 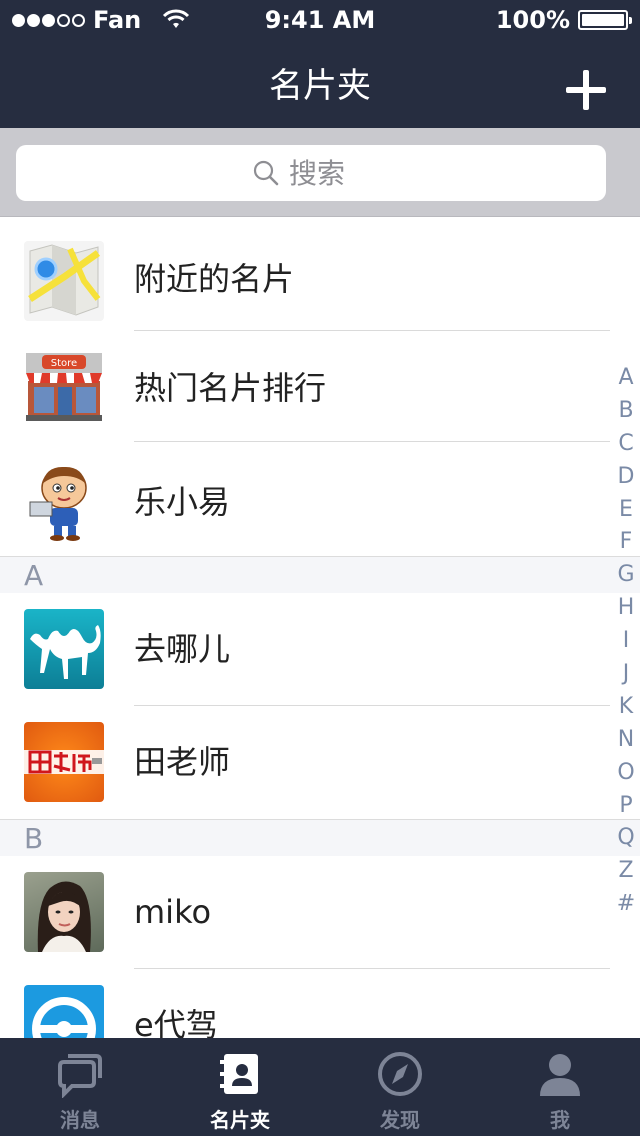 I want to click on index-letter: N, so click(x=626, y=740).